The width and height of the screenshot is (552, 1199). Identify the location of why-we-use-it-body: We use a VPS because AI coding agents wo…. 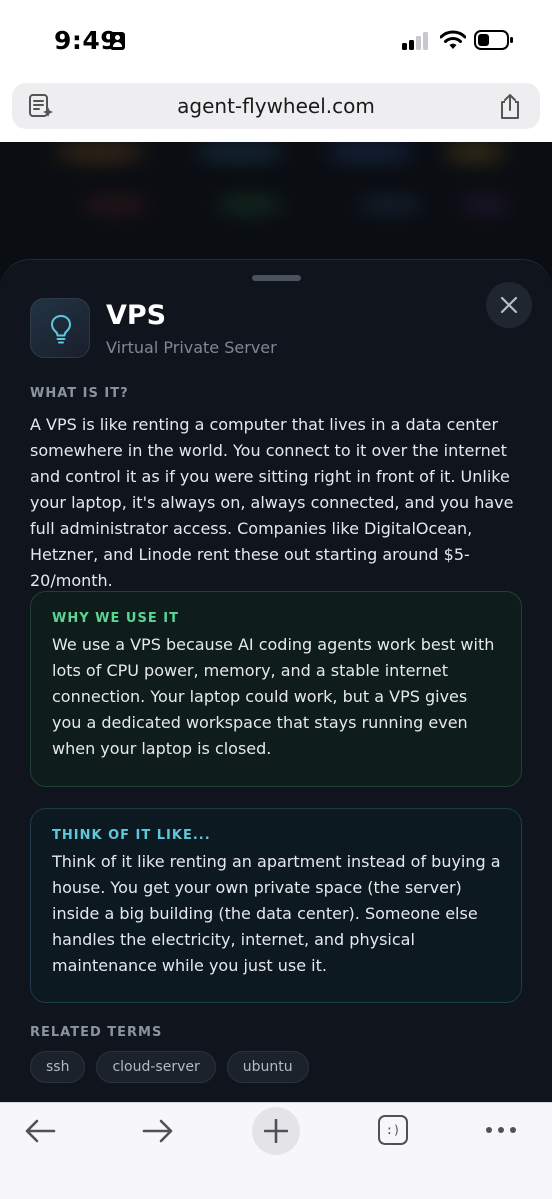
(273, 696).